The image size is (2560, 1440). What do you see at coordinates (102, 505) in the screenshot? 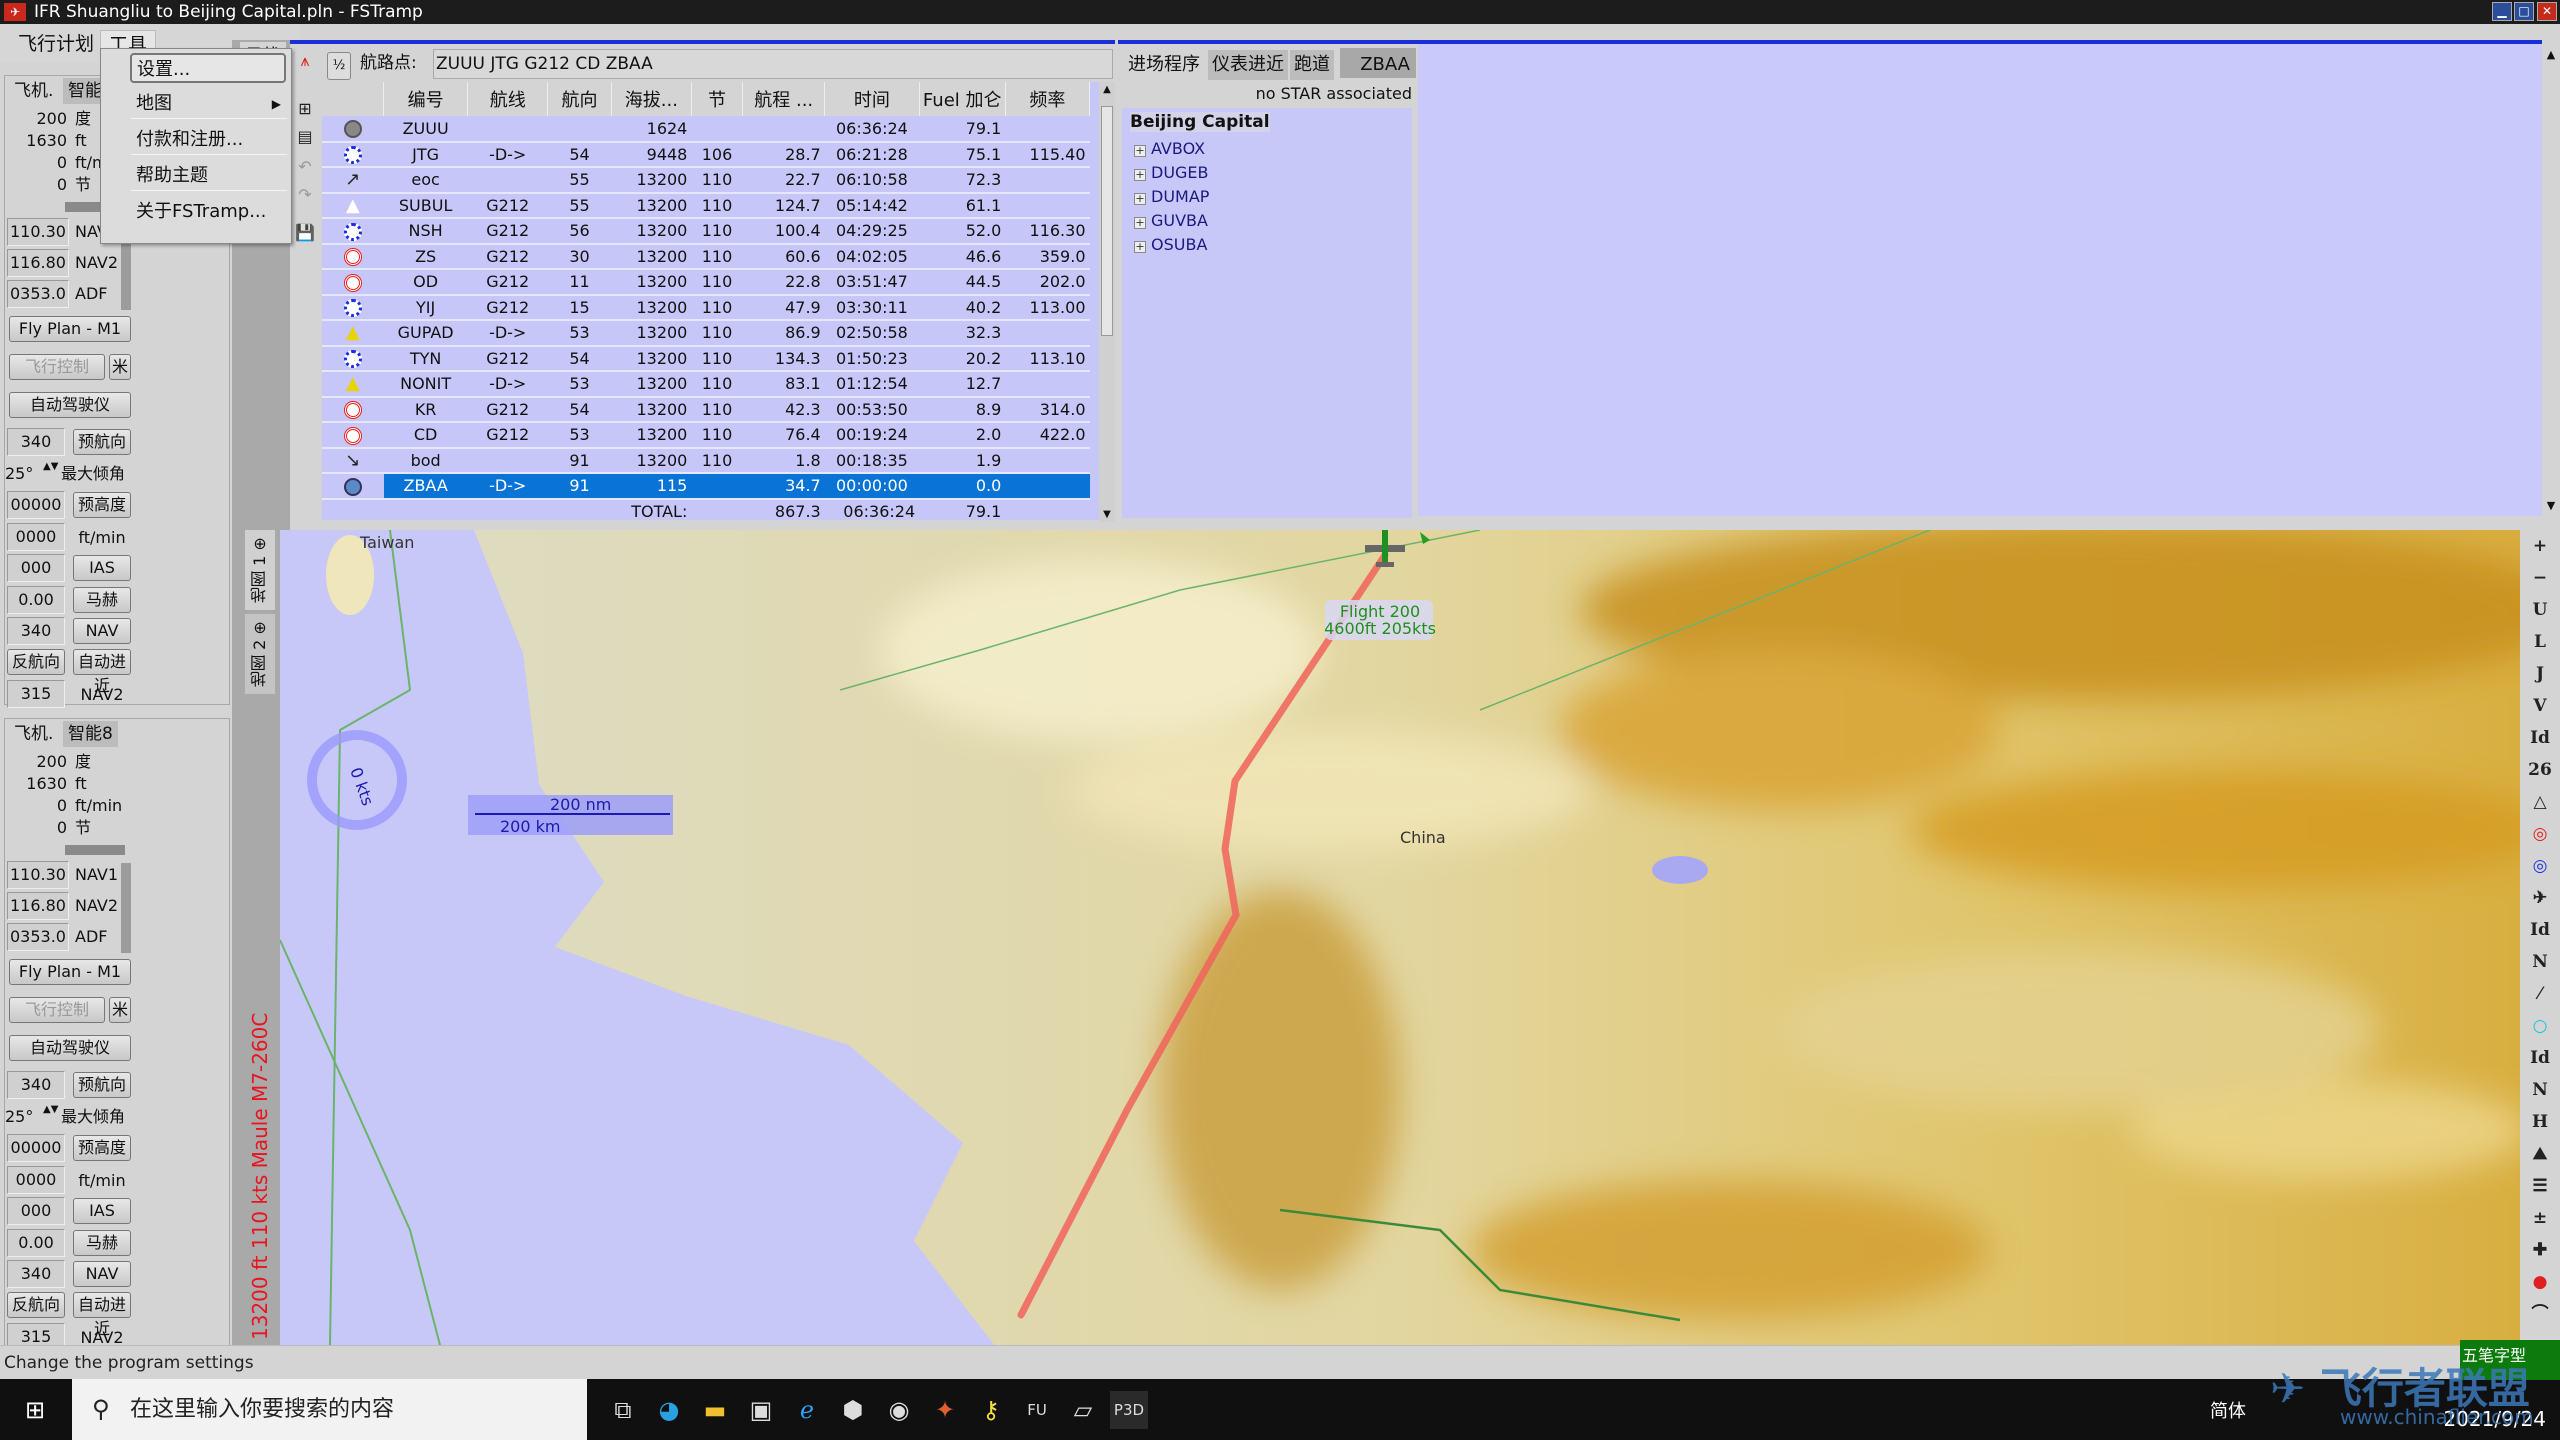
I see `ap-altitude-button: 预高度` at bounding box center [102, 505].